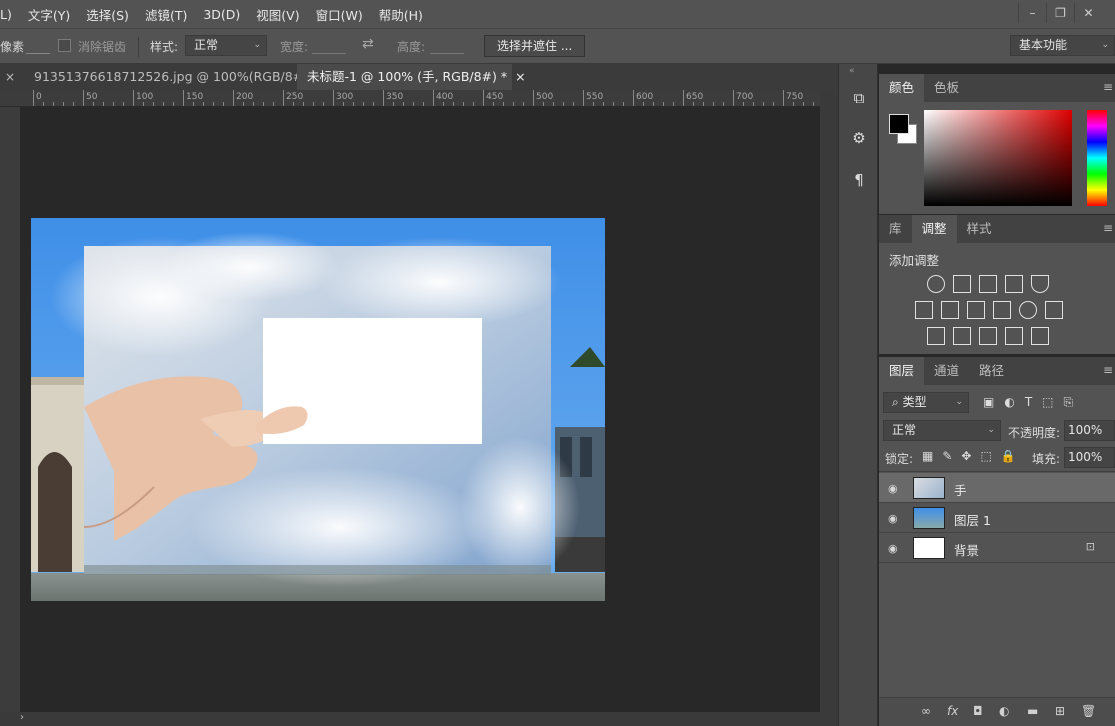 The image size is (1115, 726). Describe the element at coordinates (1014, 336) in the screenshot. I see `selective-color-icon` at that location.